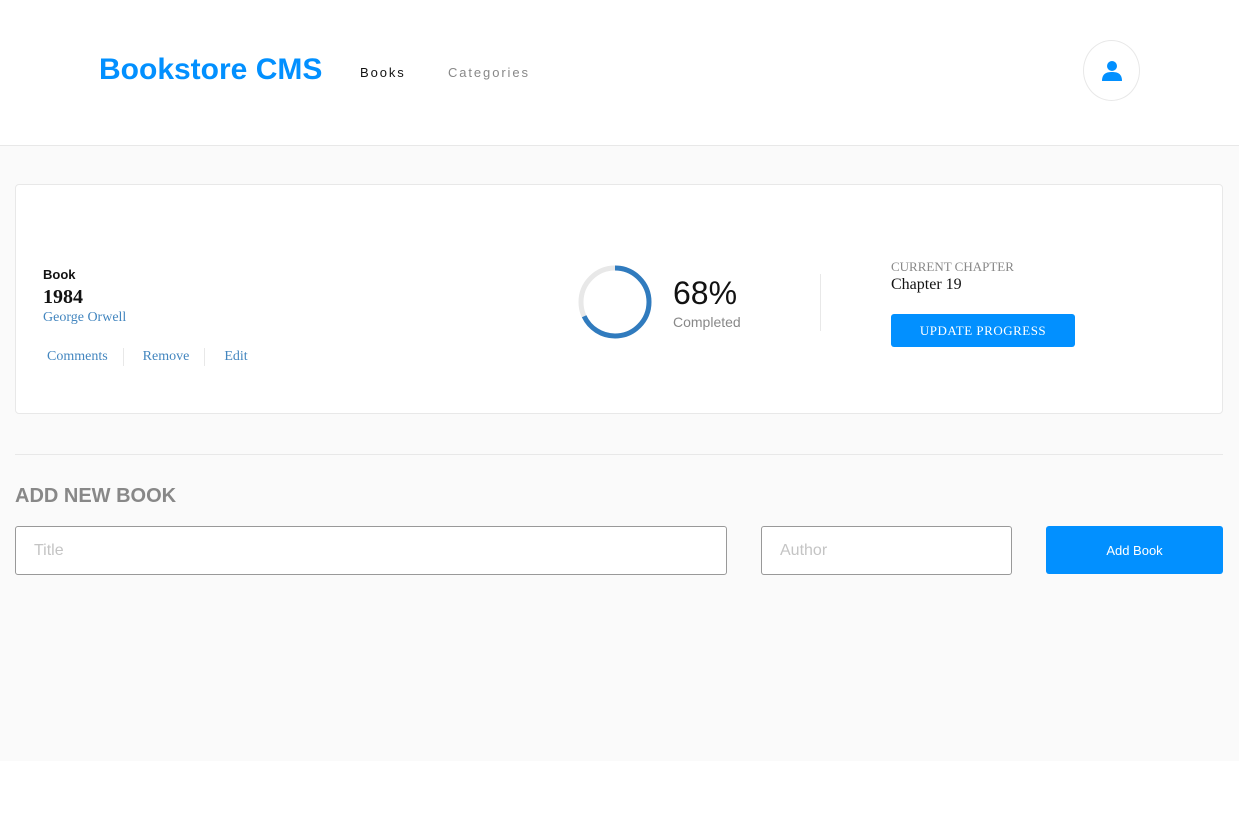  What do you see at coordinates (166, 357) in the screenshot?
I see `remove-button: Remove` at bounding box center [166, 357].